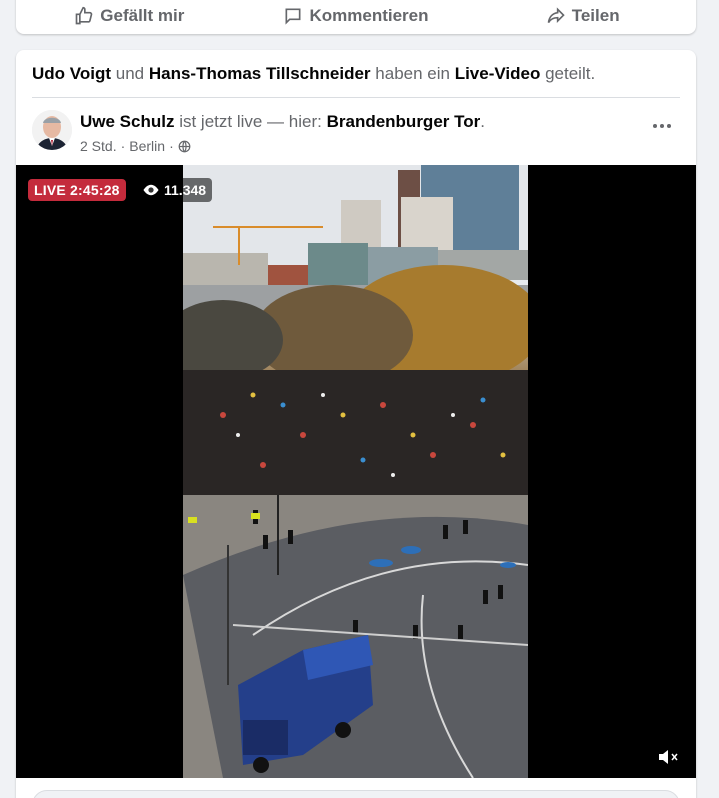 Image resolution: width=719 pixels, height=798 pixels. Describe the element at coordinates (130, 73) in the screenshot. I see `shared-connector: und` at that location.